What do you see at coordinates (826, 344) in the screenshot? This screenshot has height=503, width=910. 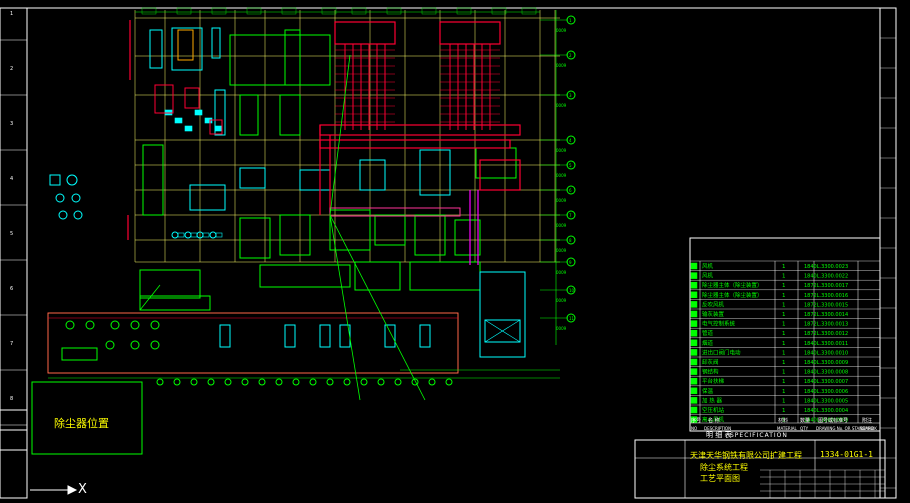 I see `row-code: 1840L.3300.0011` at bounding box center [826, 344].